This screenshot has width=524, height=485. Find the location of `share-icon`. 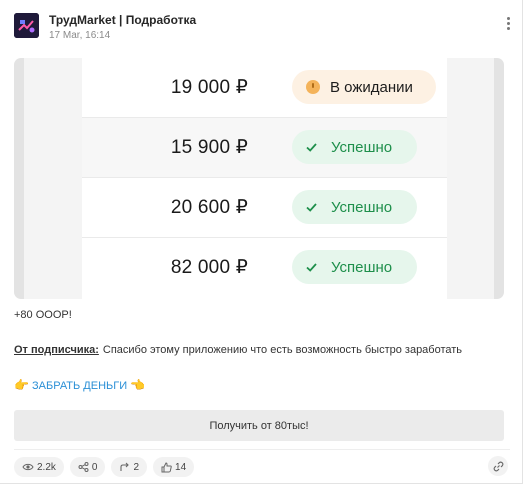

share-icon is located at coordinates (83, 467).